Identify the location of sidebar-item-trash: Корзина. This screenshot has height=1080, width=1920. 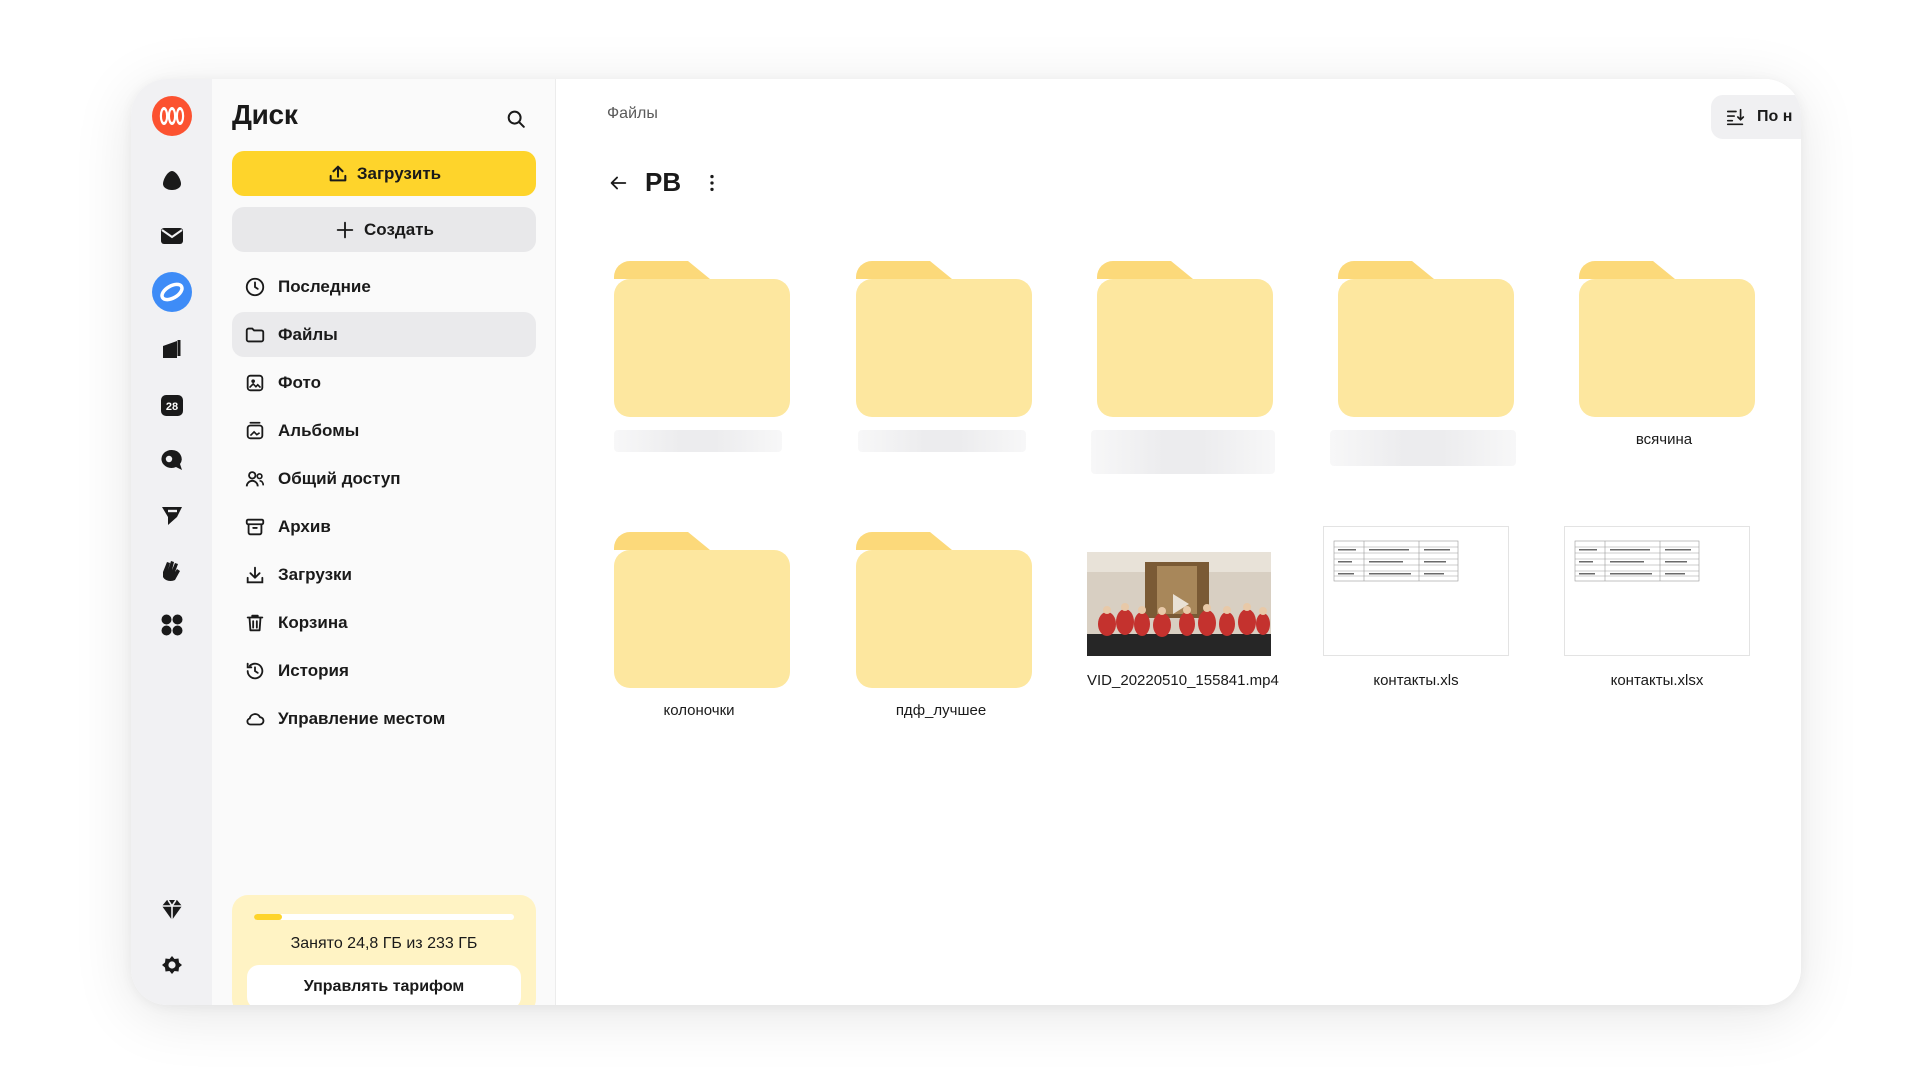
(384, 622).